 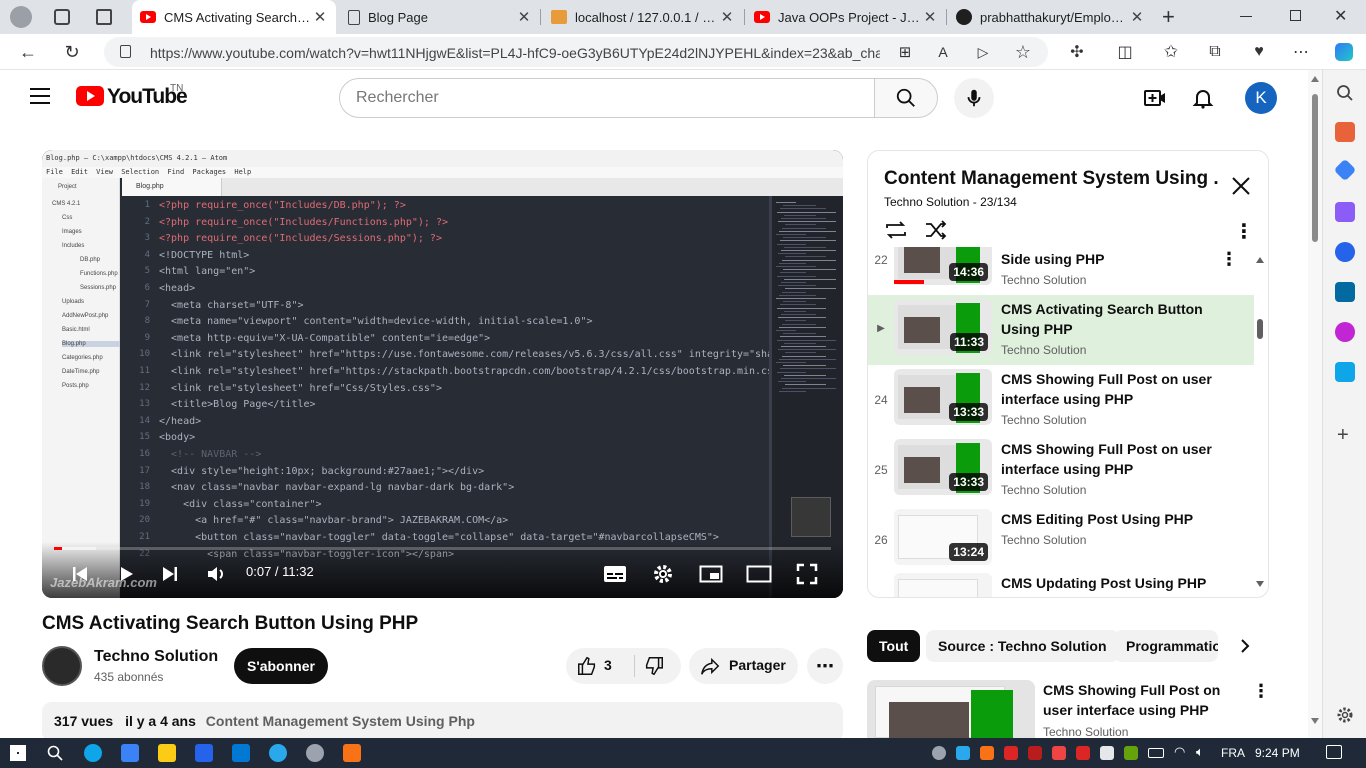 What do you see at coordinates (983, 52) in the screenshot?
I see `video-icon: ▷` at bounding box center [983, 52].